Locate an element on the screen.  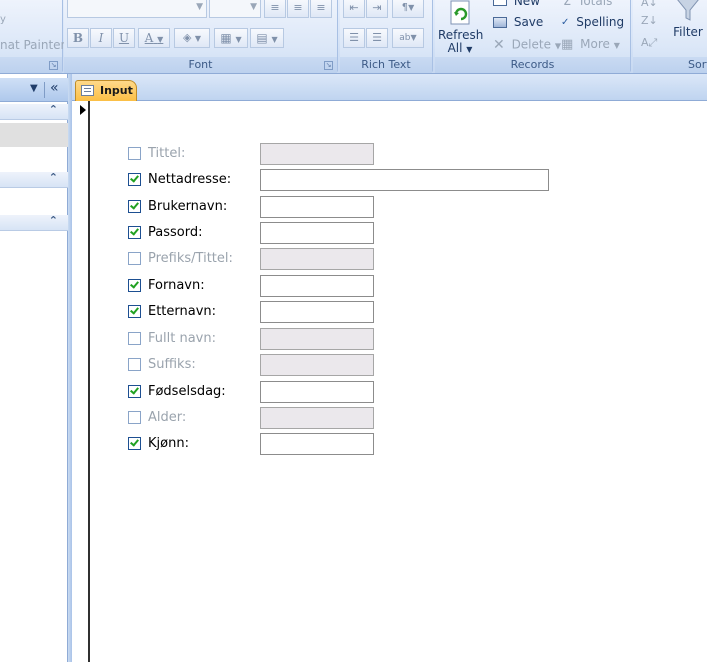
new-record-button: New is located at coordinates (516, 4).